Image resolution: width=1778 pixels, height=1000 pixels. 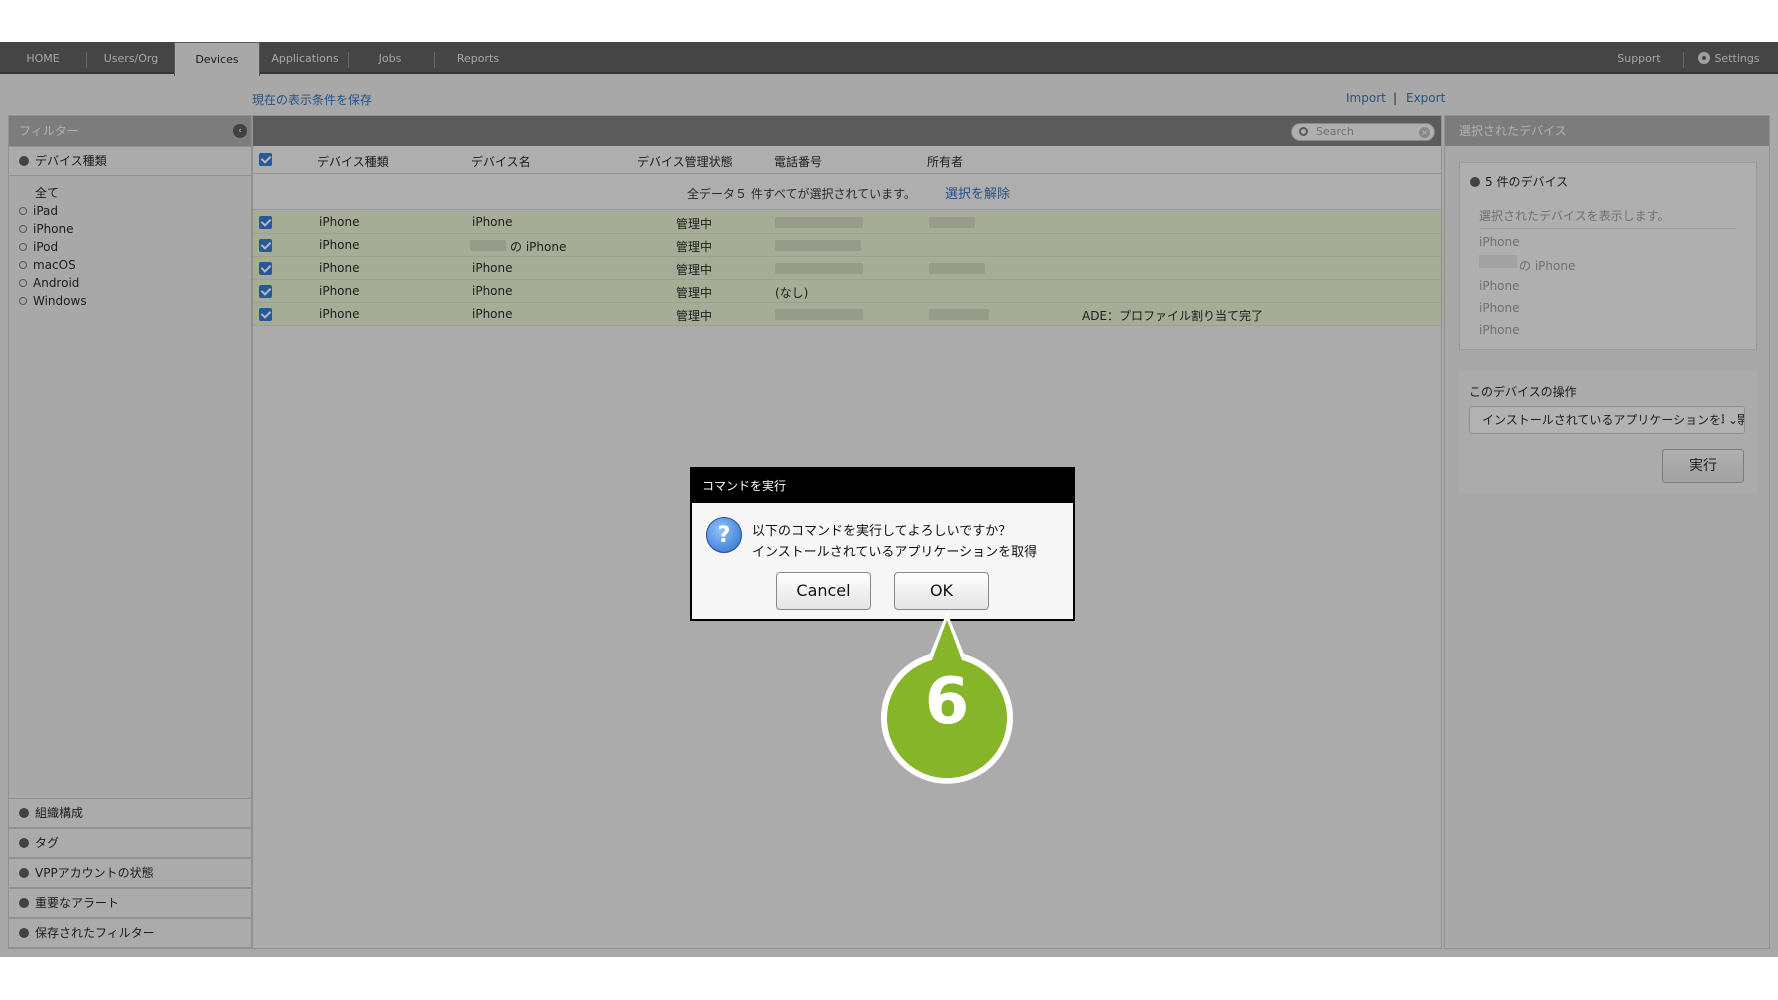 What do you see at coordinates (882, 531) in the screenshot?
I see `dialog-message-line1: 以下のコマンドを実行してよろしいですか？` at bounding box center [882, 531].